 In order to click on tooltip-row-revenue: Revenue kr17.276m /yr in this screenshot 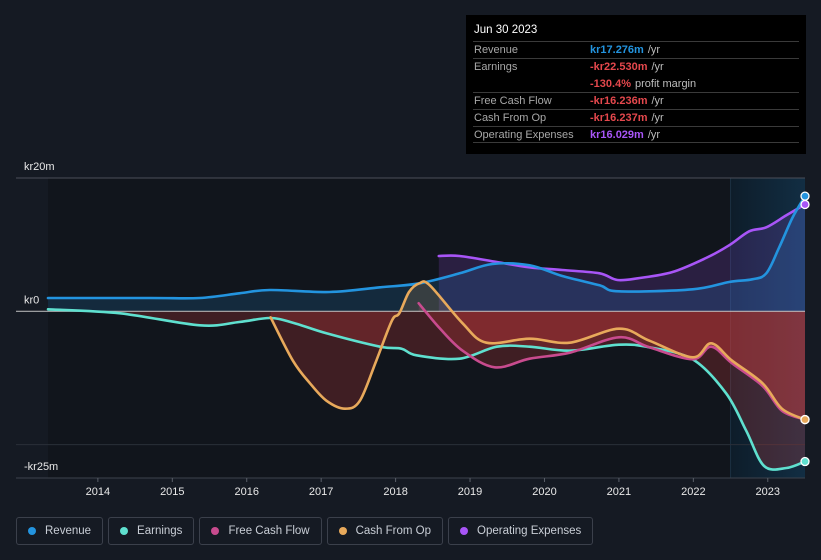, I will do `click(636, 49)`.